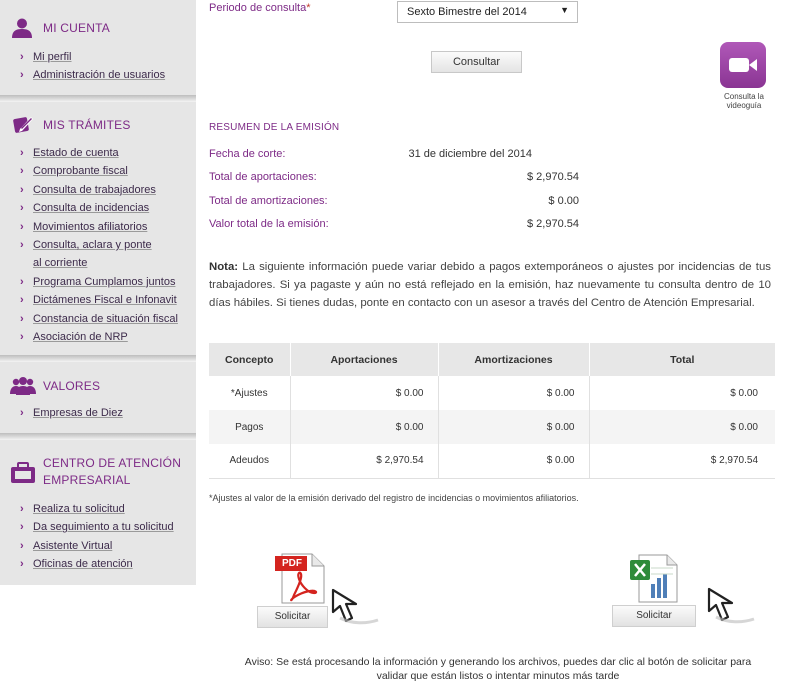  I want to click on table-cell: *Ajustes, so click(249, 393).